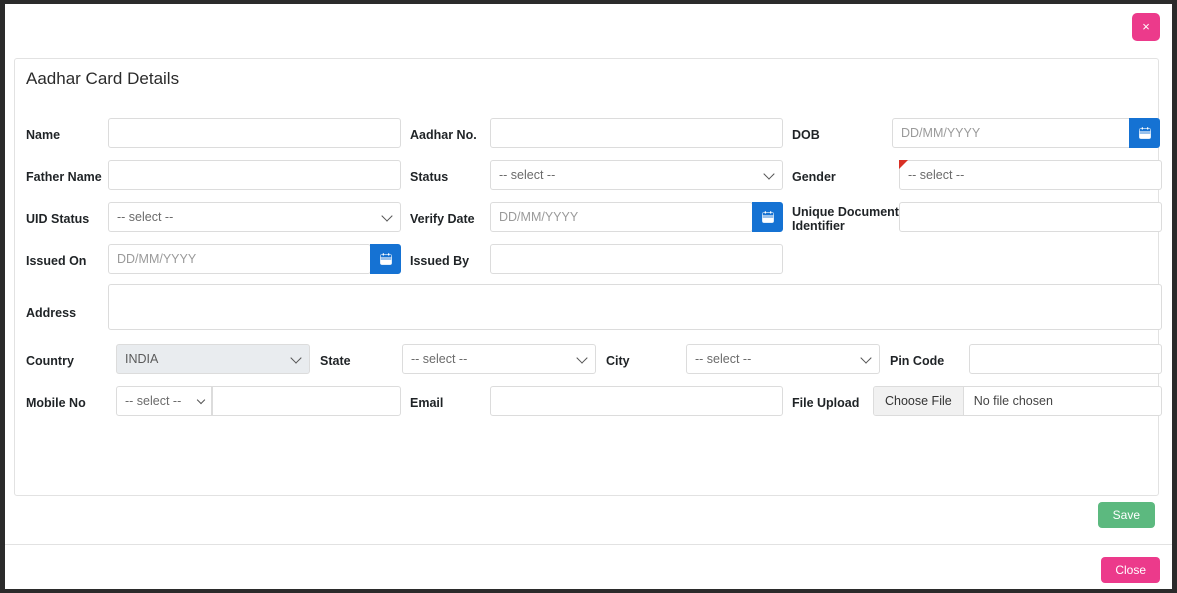  Describe the element at coordinates (254, 175) in the screenshot. I see `father-name-input` at that location.